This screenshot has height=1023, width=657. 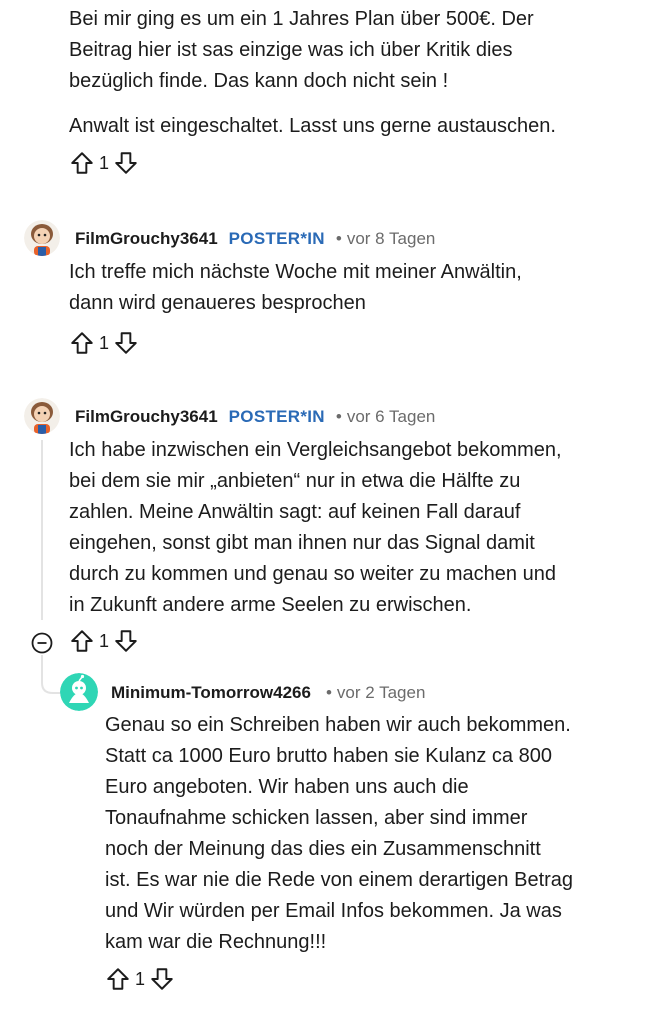 I want to click on thread-line, so click(x=42, y=530).